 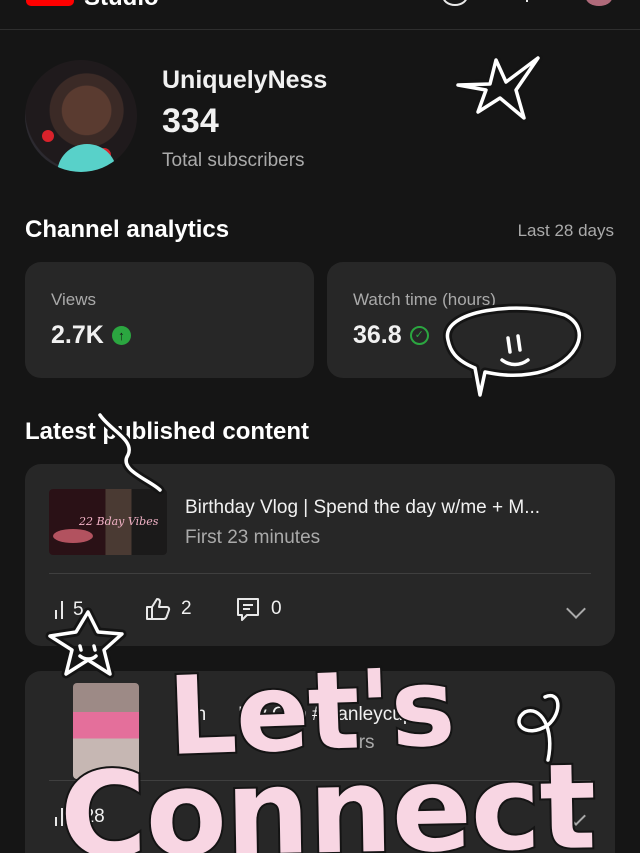 What do you see at coordinates (253, 537) in the screenshot?
I see `video-subtitle: First 23 minutes` at bounding box center [253, 537].